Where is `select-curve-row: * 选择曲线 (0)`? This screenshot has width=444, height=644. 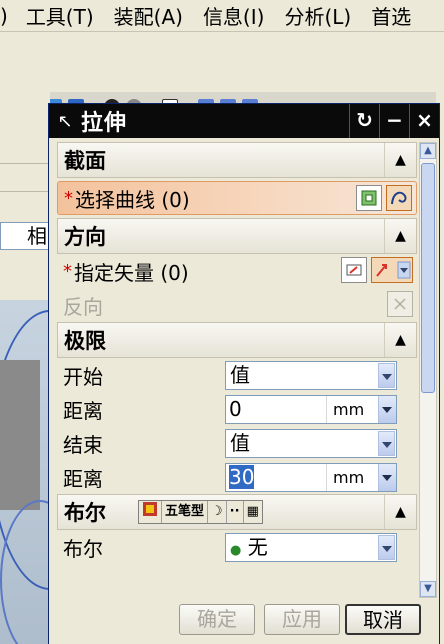 select-curve-row: * 选择曲线 (0) is located at coordinates (237, 198).